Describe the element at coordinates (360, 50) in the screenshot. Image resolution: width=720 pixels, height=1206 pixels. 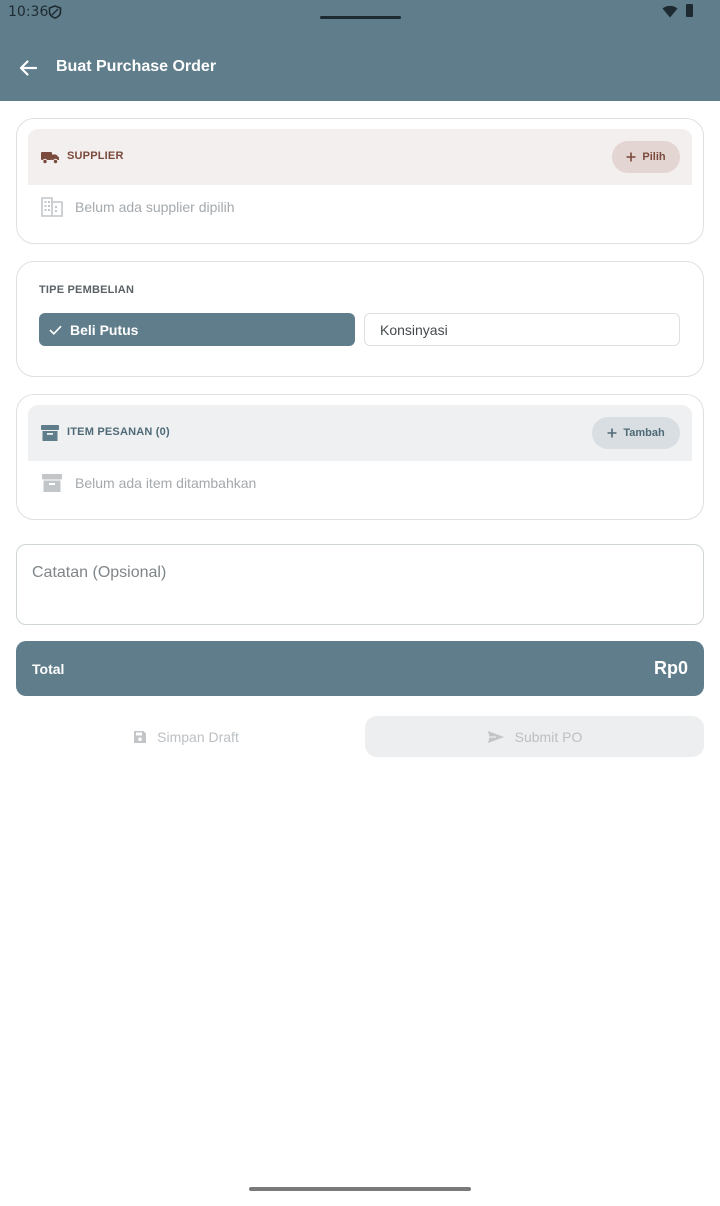
I see `app-bar: 10:36 Buat Purchase Order` at that location.